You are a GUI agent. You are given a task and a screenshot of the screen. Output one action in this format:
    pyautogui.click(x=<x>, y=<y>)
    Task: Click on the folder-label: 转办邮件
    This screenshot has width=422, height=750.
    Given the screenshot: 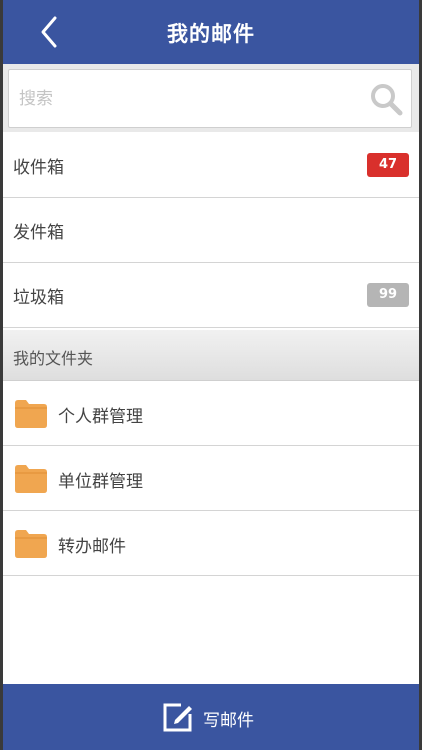 What is the action you would take?
    pyautogui.click(x=92, y=547)
    